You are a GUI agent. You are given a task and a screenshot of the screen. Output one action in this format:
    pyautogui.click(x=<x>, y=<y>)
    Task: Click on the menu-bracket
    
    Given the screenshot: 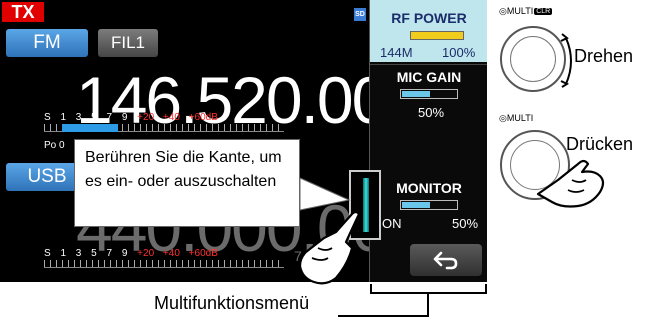 What is the action you would take?
    pyautogui.click(x=428, y=289)
    